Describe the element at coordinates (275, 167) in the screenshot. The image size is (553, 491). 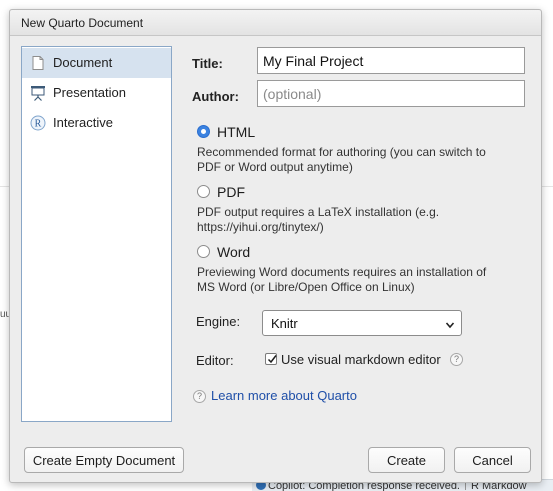
I see `html-description-line2: PDF or Word output anytime)` at that location.